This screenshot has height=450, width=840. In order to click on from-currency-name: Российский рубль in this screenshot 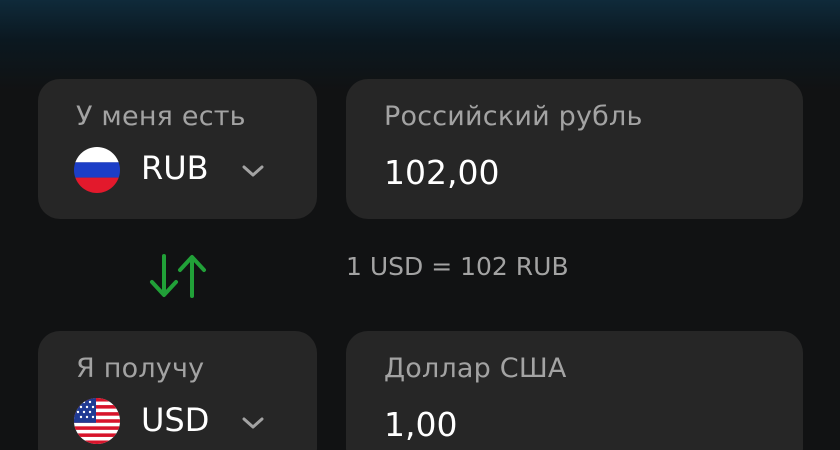, I will do `click(513, 116)`.